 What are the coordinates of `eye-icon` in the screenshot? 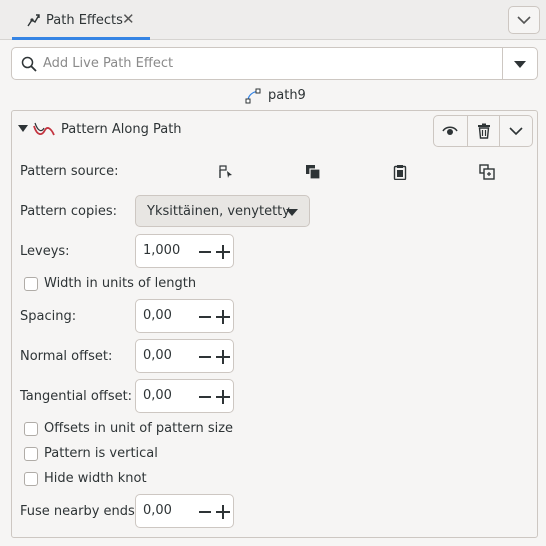 It's located at (450, 130).